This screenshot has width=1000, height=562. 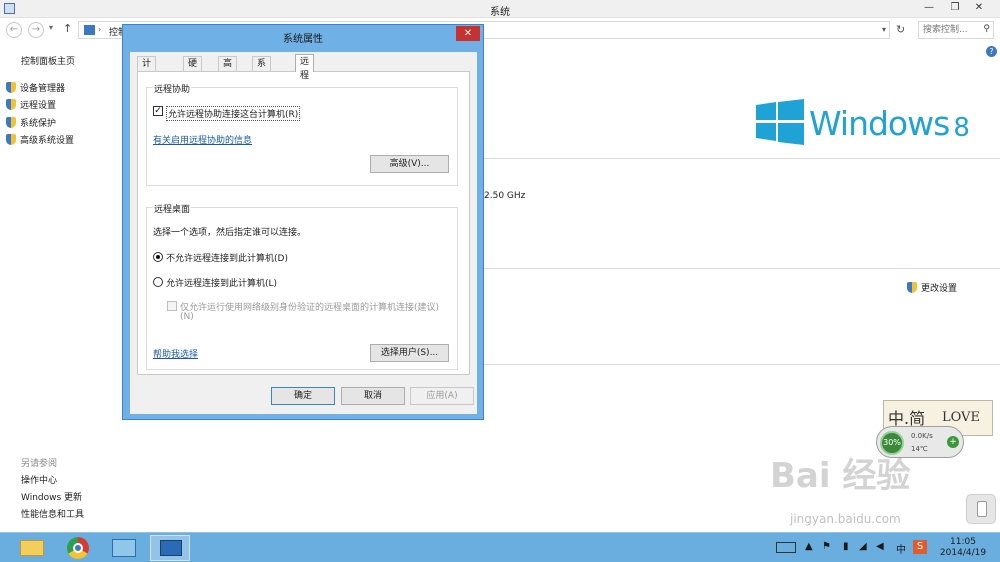 I want to click on taskbar-file-explorer, so click(x=32, y=548).